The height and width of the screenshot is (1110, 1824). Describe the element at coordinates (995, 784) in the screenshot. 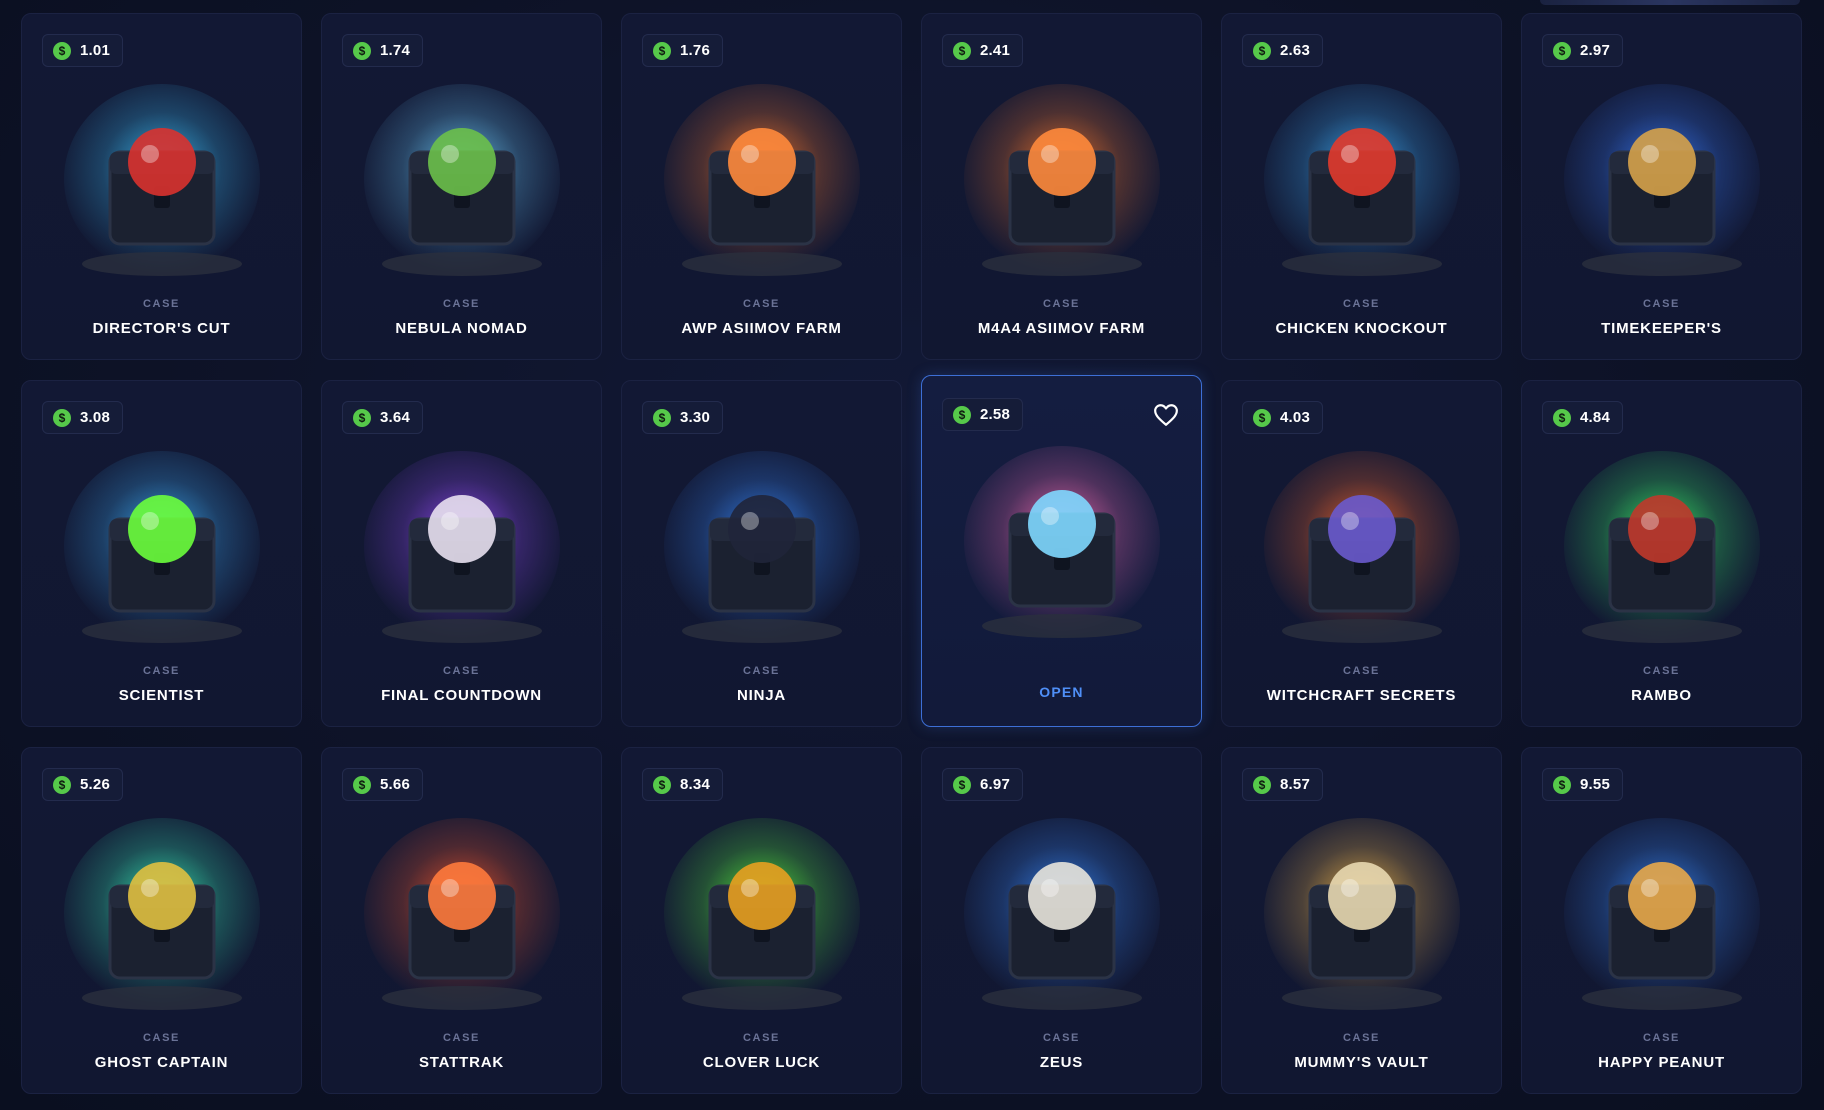

I see `price-value: 6.97` at that location.